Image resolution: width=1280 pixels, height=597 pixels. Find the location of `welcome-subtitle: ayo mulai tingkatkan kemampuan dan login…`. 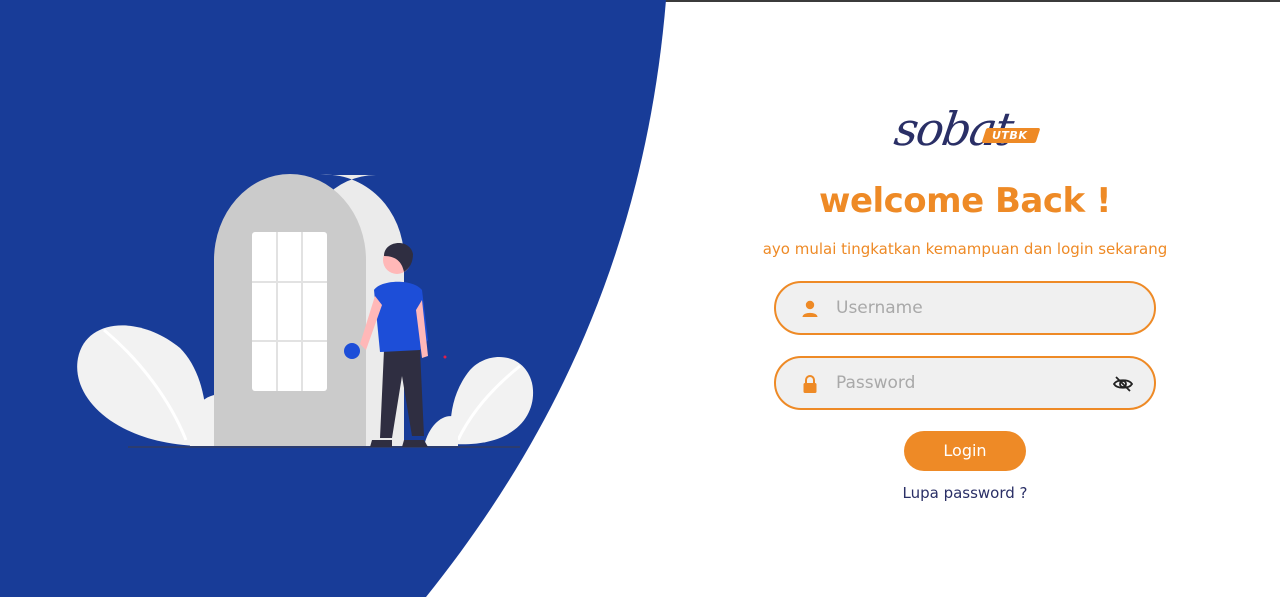

welcome-subtitle: ayo mulai tingkatkan kemampuan dan login… is located at coordinates (965, 249).